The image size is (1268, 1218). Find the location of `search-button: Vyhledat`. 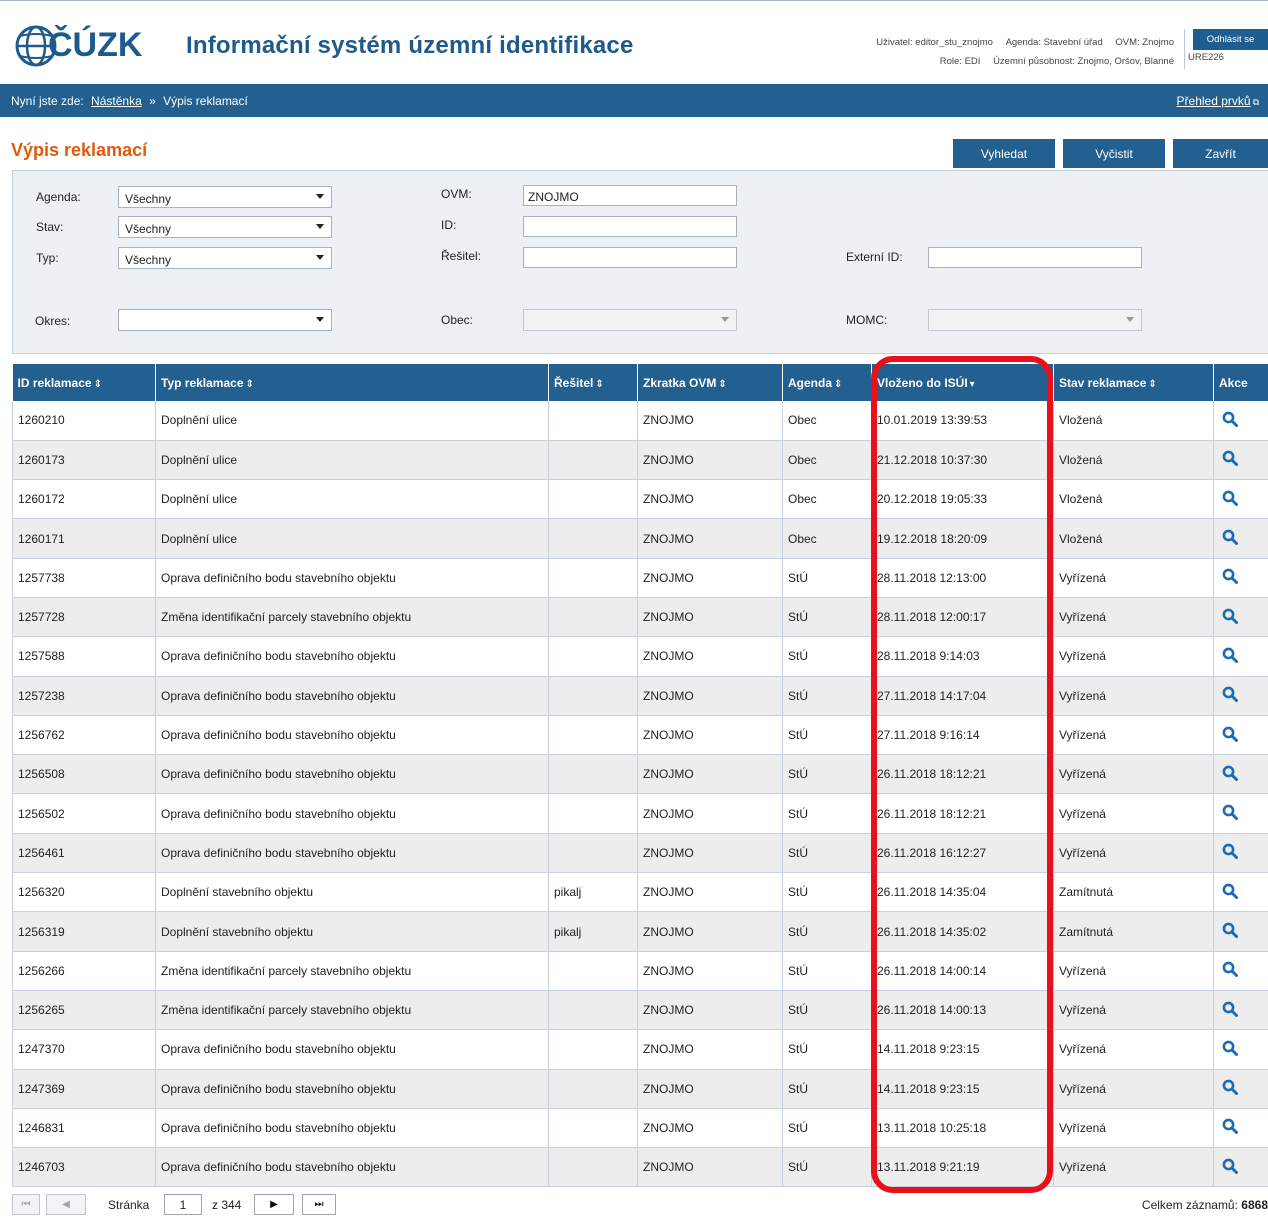

search-button: Vyhledat is located at coordinates (1004, 153).